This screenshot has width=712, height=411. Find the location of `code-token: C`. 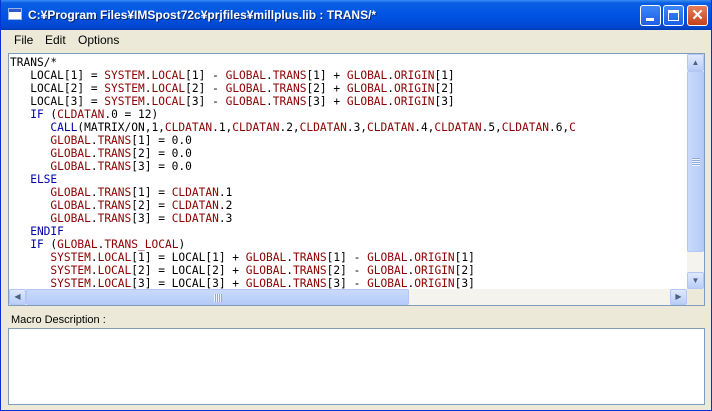

code-token: C is located at coordinates (572, 127).